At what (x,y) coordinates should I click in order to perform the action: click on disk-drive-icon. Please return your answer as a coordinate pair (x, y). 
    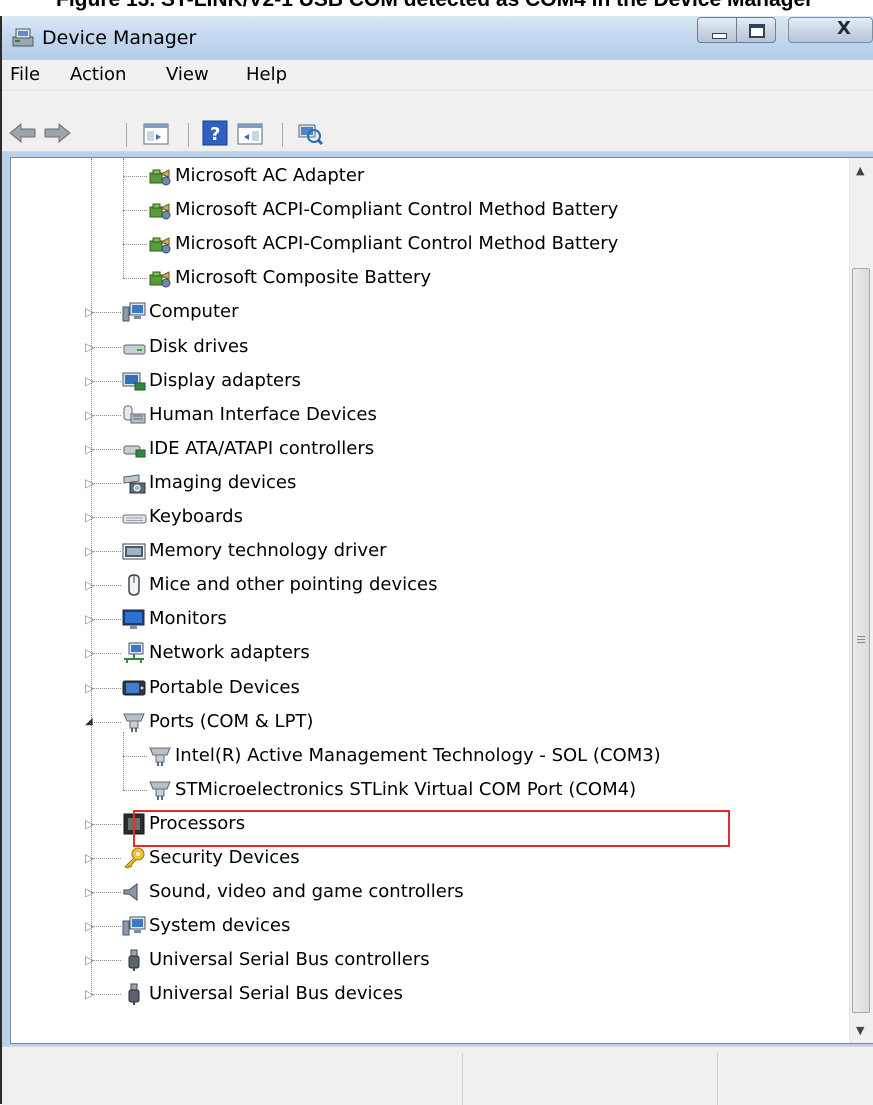
    Looking at the image, I should click on (134, 347).